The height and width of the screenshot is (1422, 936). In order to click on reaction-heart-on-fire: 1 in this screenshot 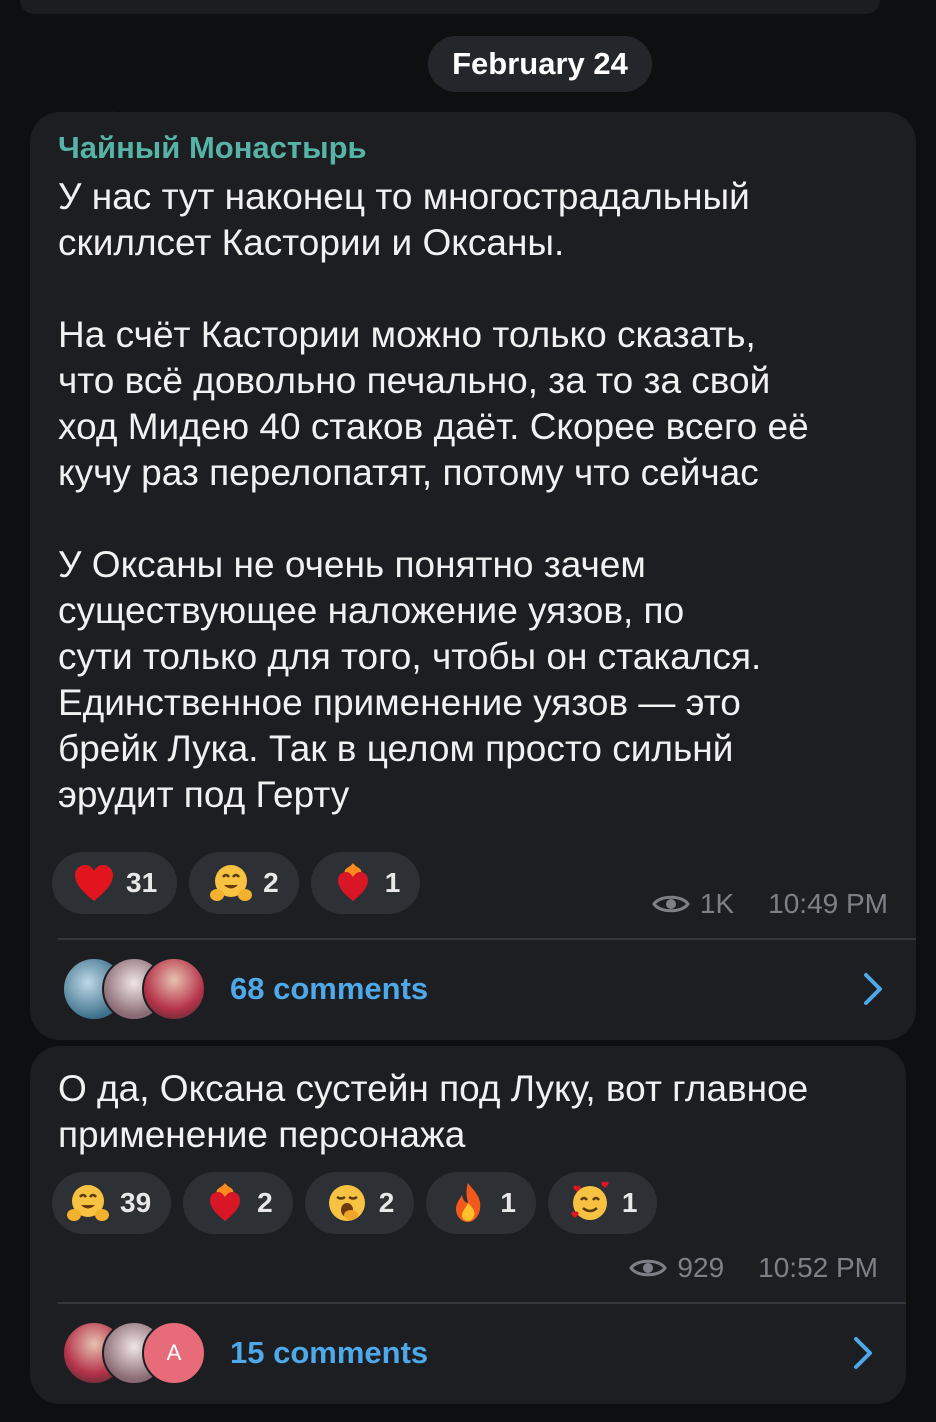, I will do `click(365, 883)`.